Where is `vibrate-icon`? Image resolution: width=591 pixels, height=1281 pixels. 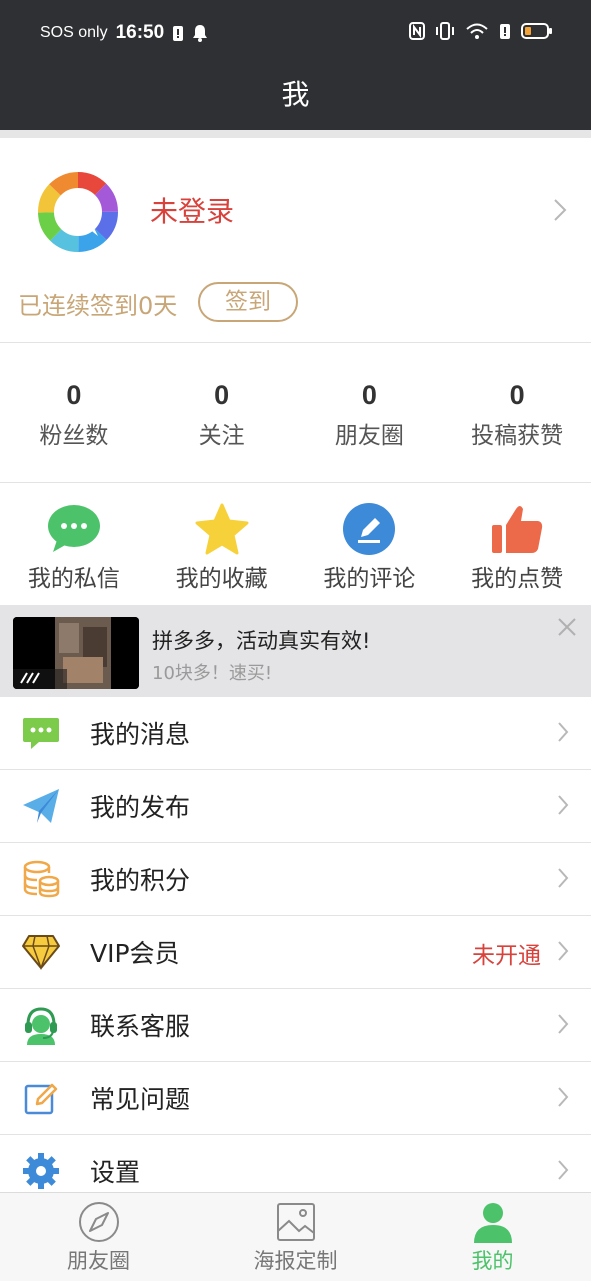 vibrate-icon is located at coordinates (445, 31).